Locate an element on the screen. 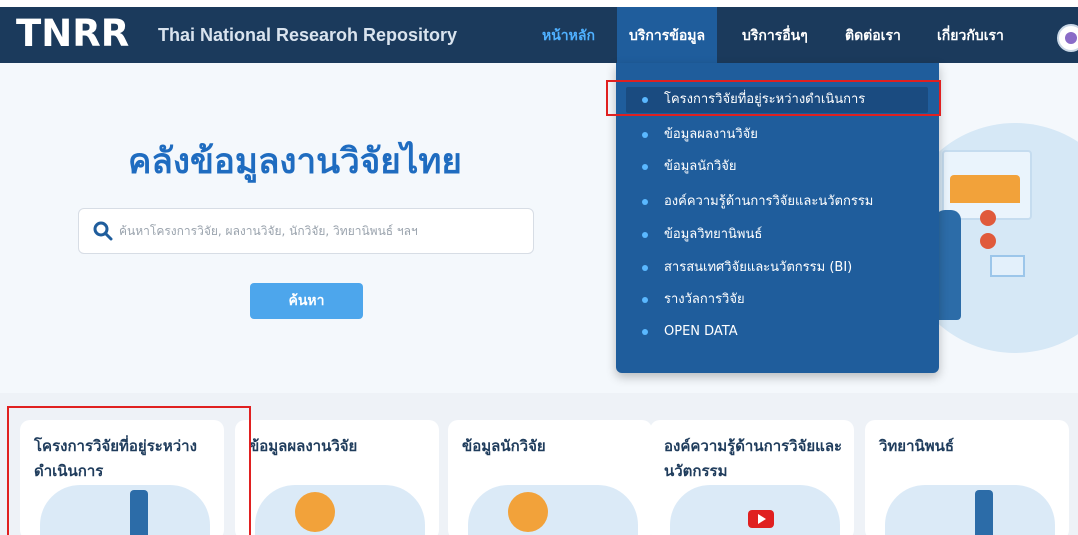 Image resolution: width=1078 pixels, height=535 pixels. search-box is located at coordinates (306, 231).